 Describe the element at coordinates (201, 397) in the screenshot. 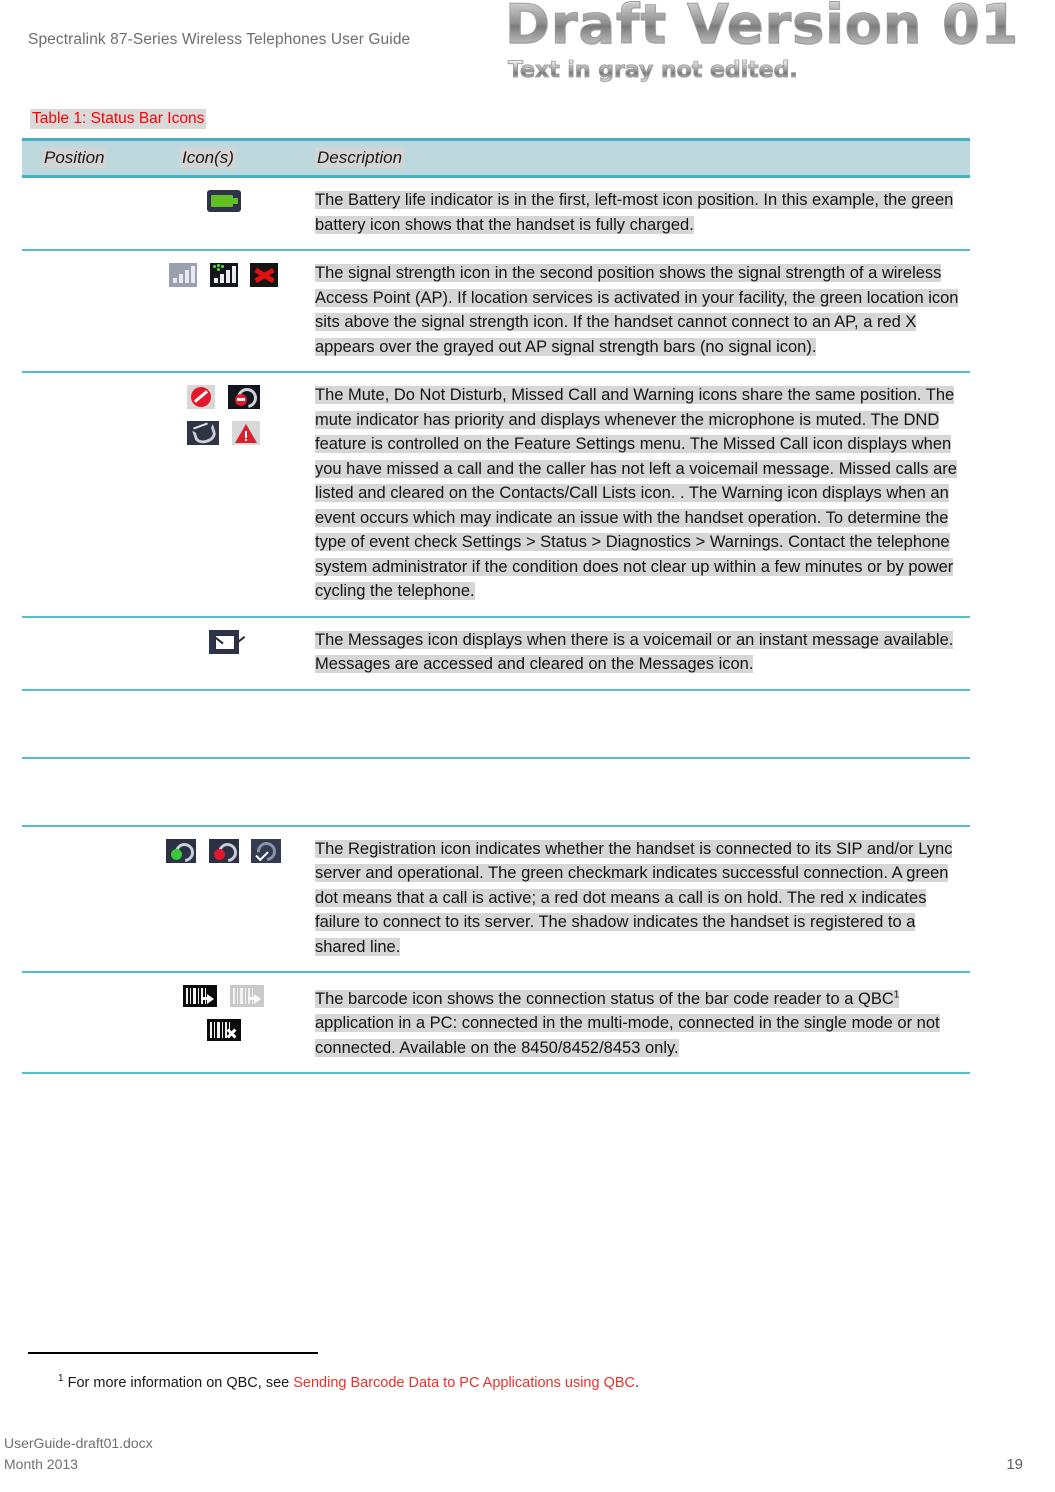

I see `mute-icon` at that location.